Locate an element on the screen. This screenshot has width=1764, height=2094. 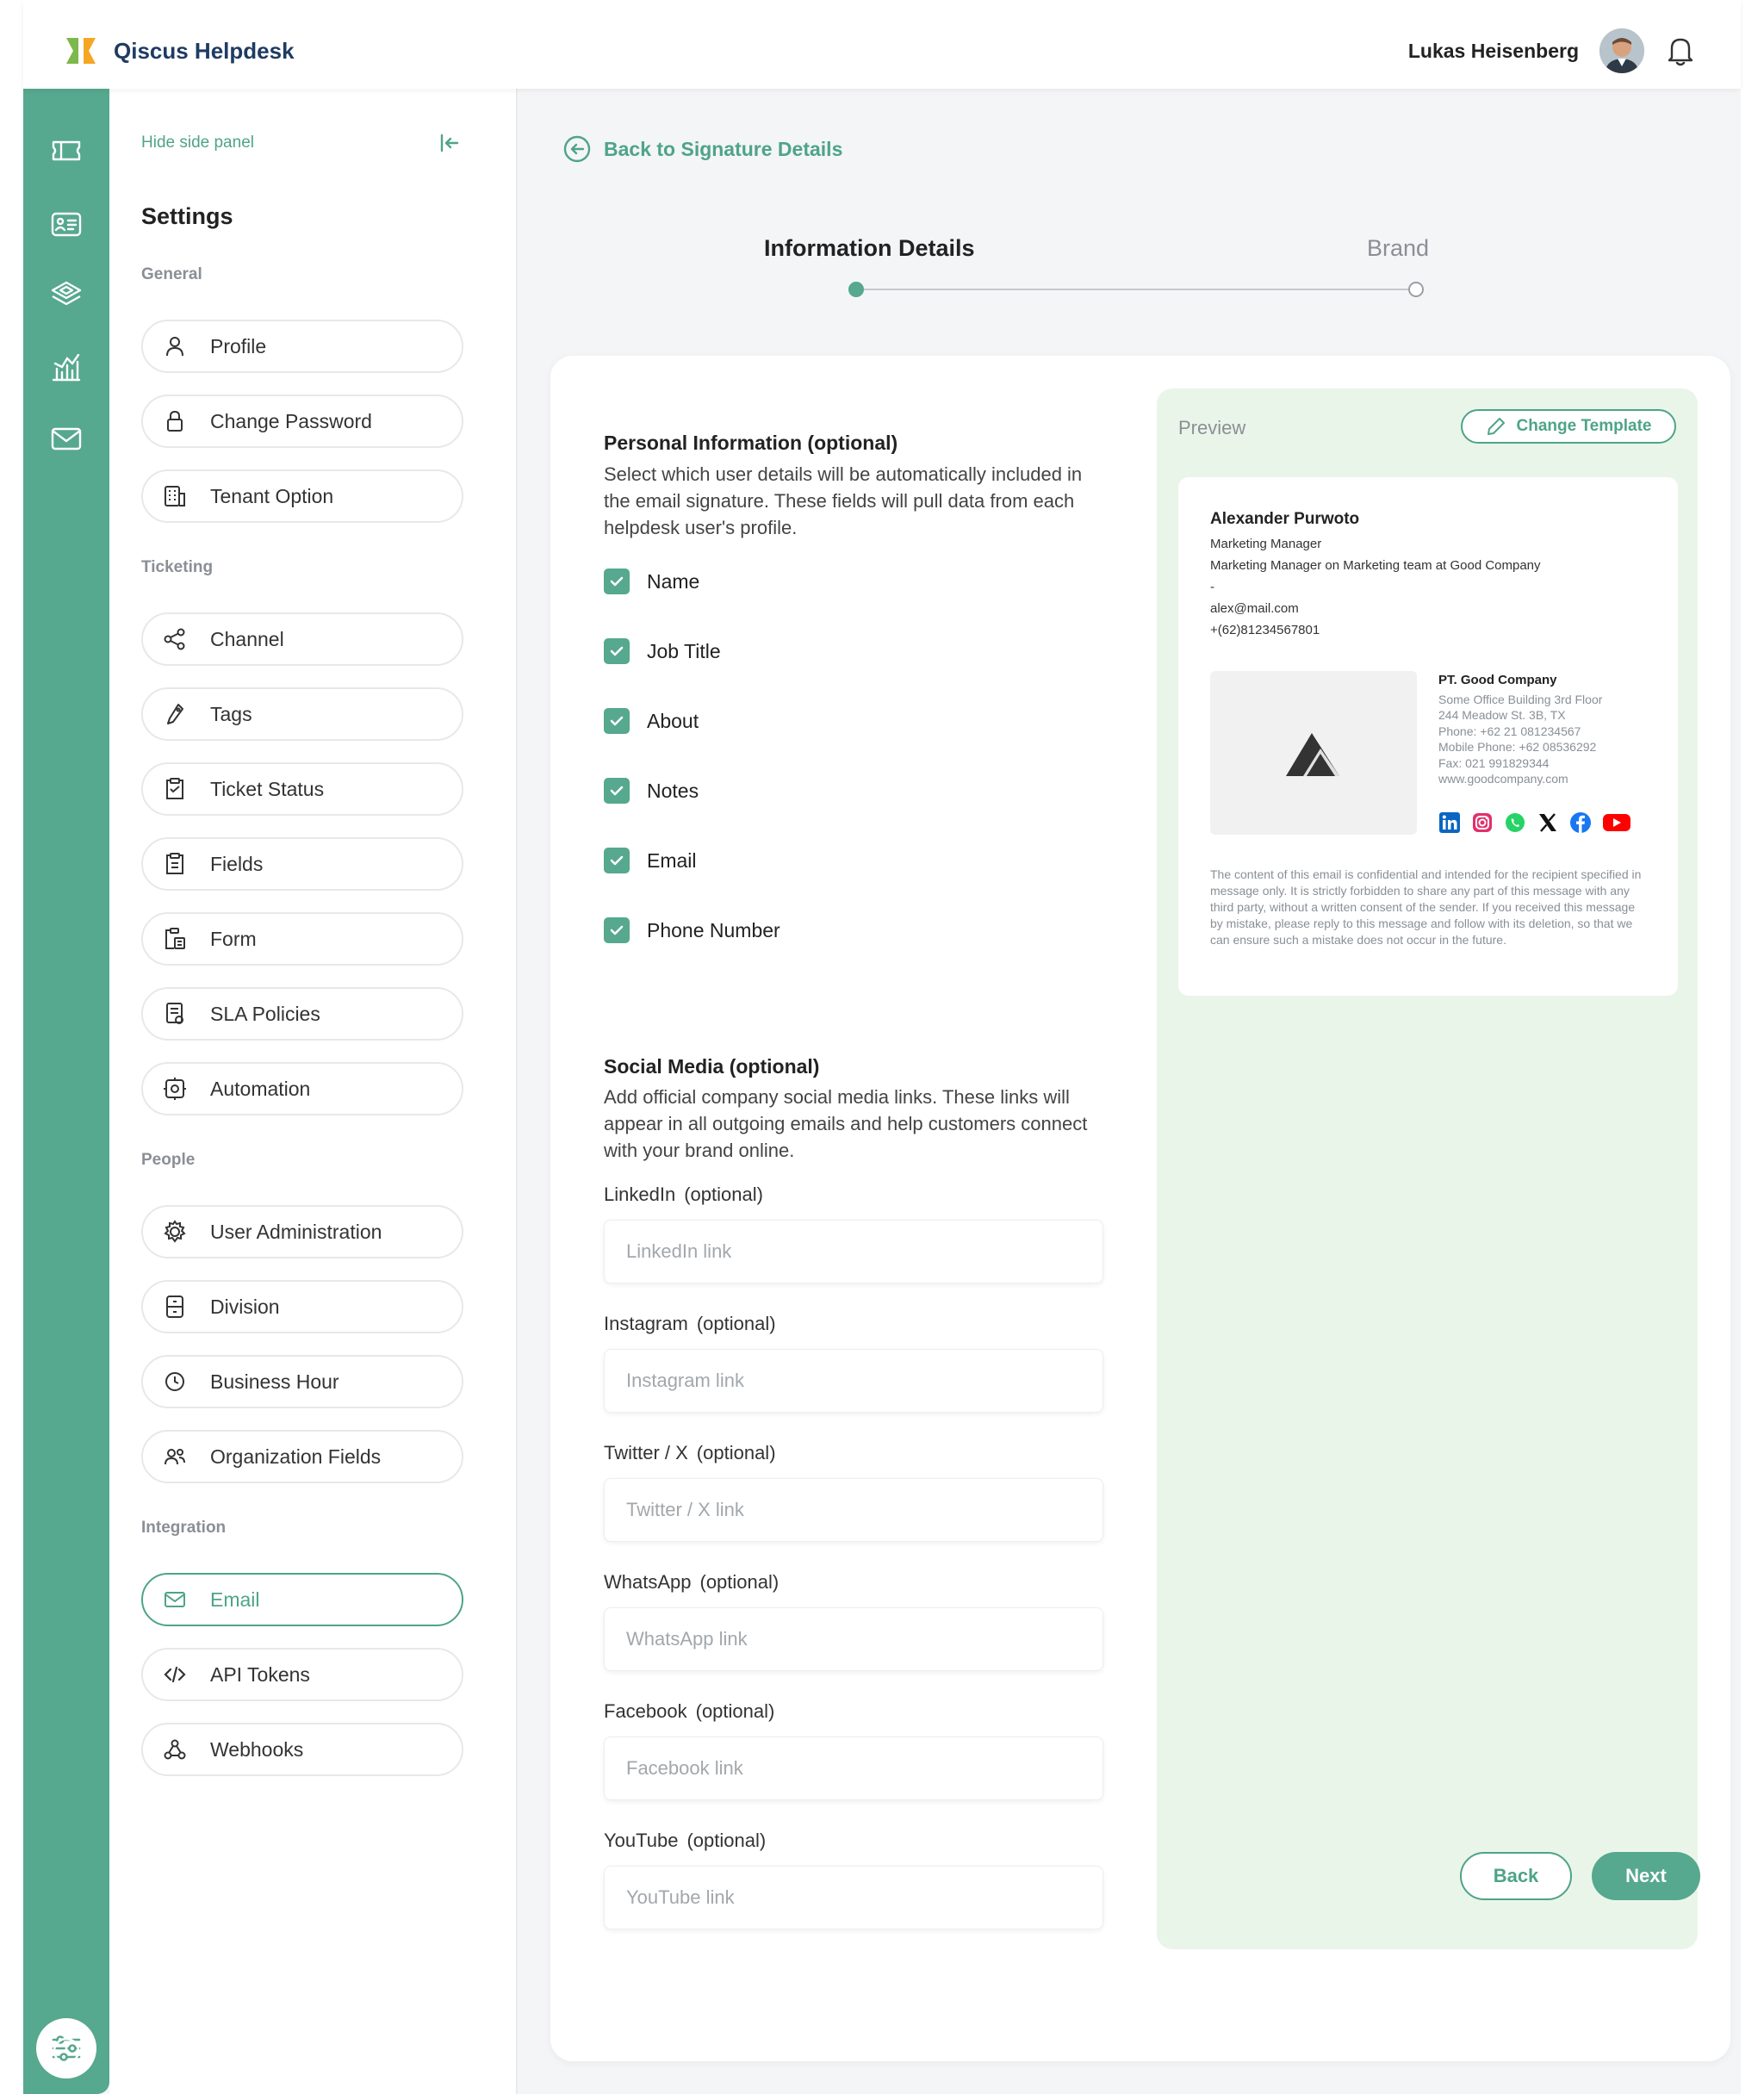
clipboard-icon is located at coordinates (175, 789).